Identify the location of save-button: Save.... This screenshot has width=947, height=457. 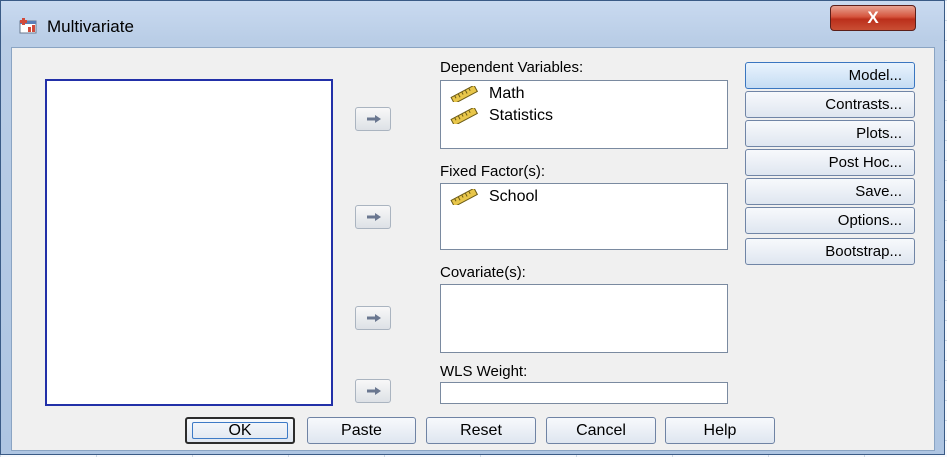
(830, 191).